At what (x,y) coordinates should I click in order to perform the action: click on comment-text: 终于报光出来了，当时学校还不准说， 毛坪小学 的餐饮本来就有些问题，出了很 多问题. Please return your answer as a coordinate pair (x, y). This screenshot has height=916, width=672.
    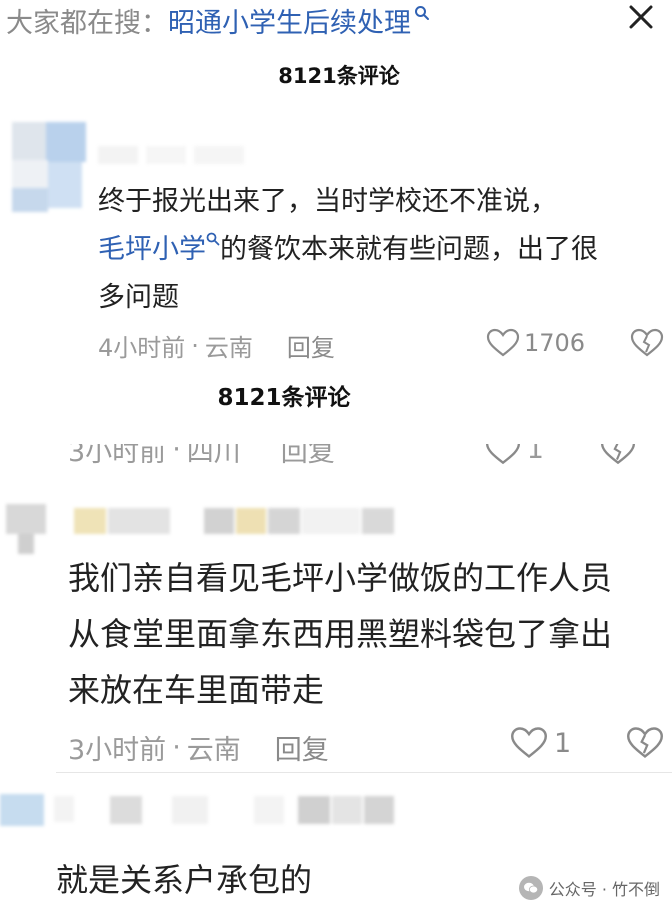
    Looking at the image, I should click on (348, 250).